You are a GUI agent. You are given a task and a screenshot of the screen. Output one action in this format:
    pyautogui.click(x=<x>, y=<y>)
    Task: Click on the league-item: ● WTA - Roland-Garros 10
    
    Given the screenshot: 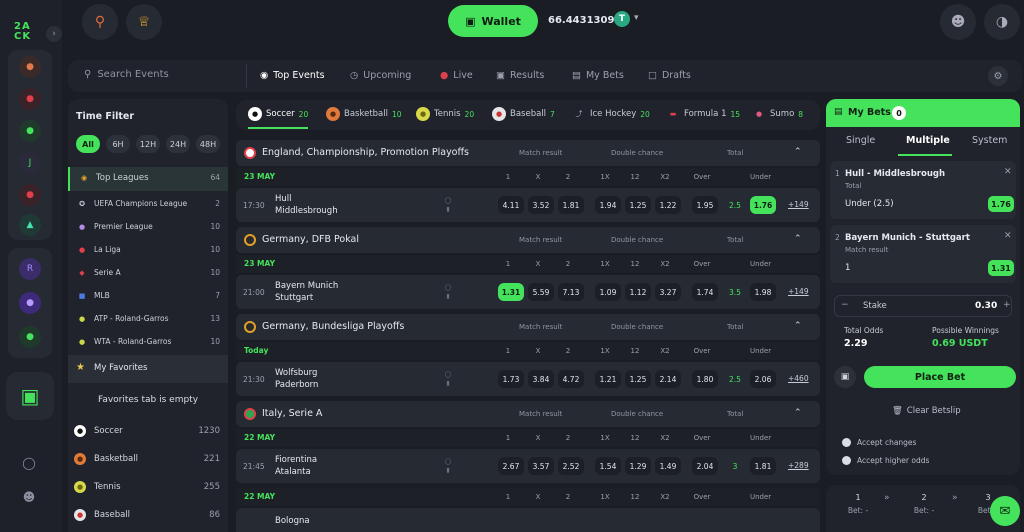 What is the action you would take?
    pyautogui.click(x=148, y=342)
    